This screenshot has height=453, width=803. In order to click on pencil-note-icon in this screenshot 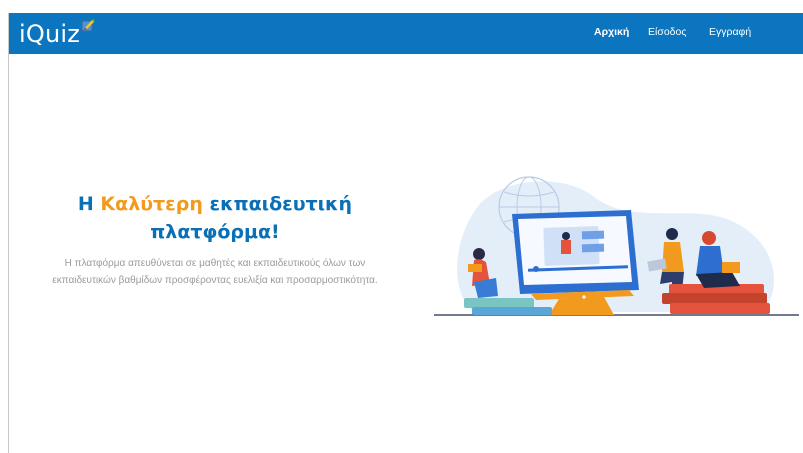, I will do `click(88, 25)`.